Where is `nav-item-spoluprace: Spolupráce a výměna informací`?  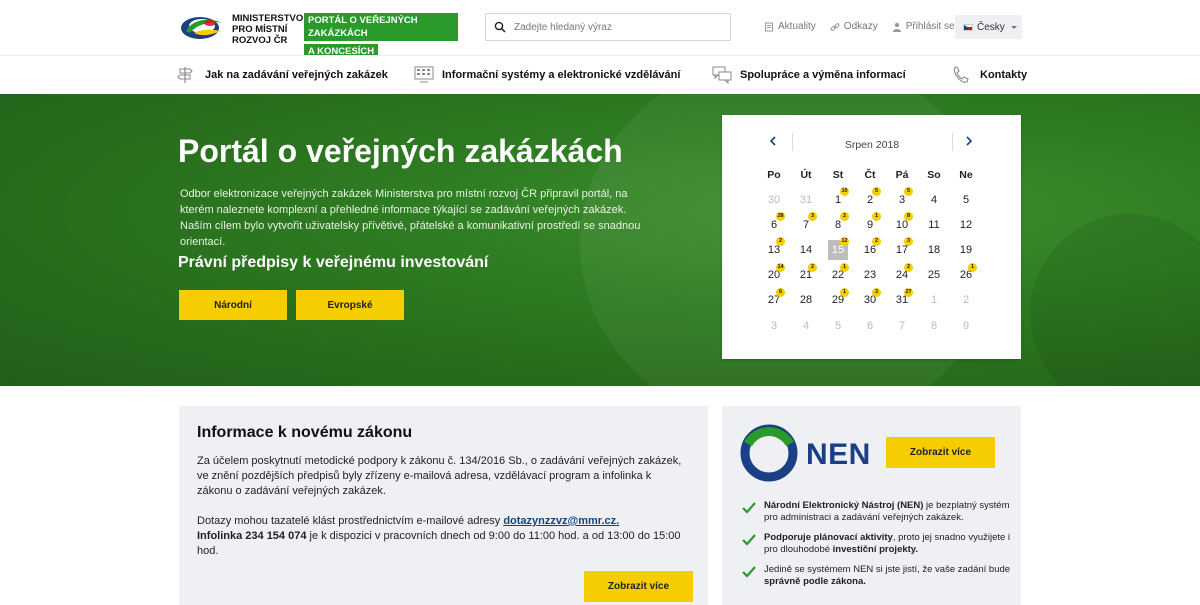
nav-item-spoluprace: Spolupráce a výměna informací is located at coordinates (809, 75).